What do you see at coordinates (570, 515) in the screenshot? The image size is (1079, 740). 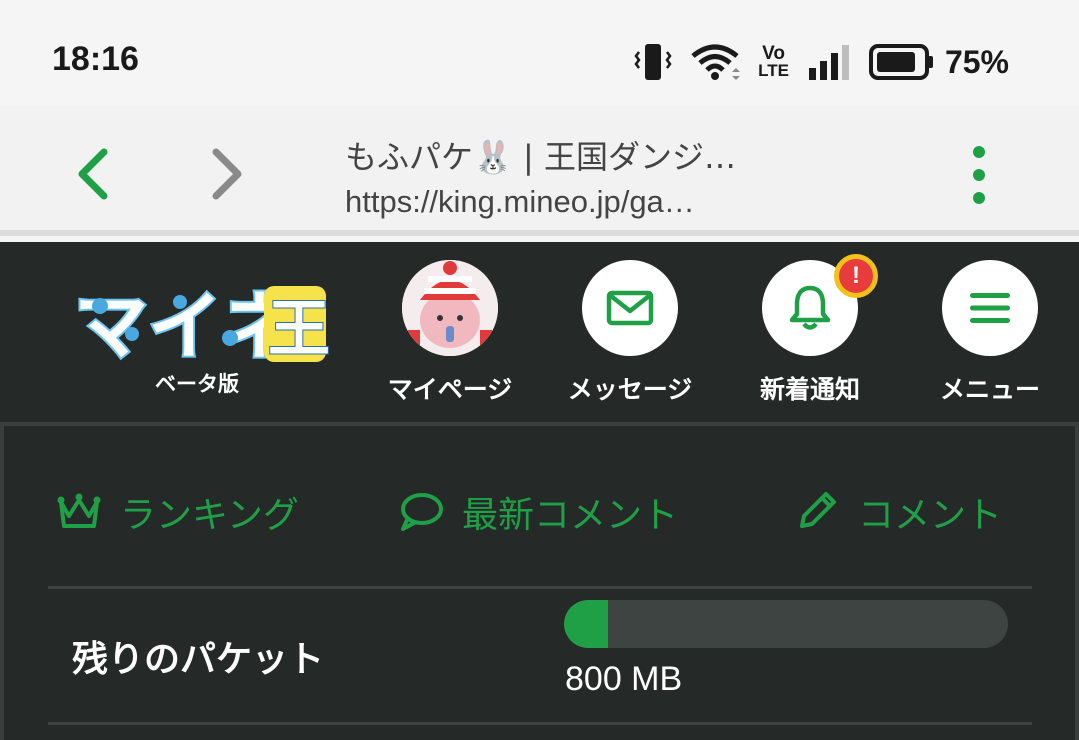 I see `latest-comments-label: 最新コメント` at bounding box center [570, 515].